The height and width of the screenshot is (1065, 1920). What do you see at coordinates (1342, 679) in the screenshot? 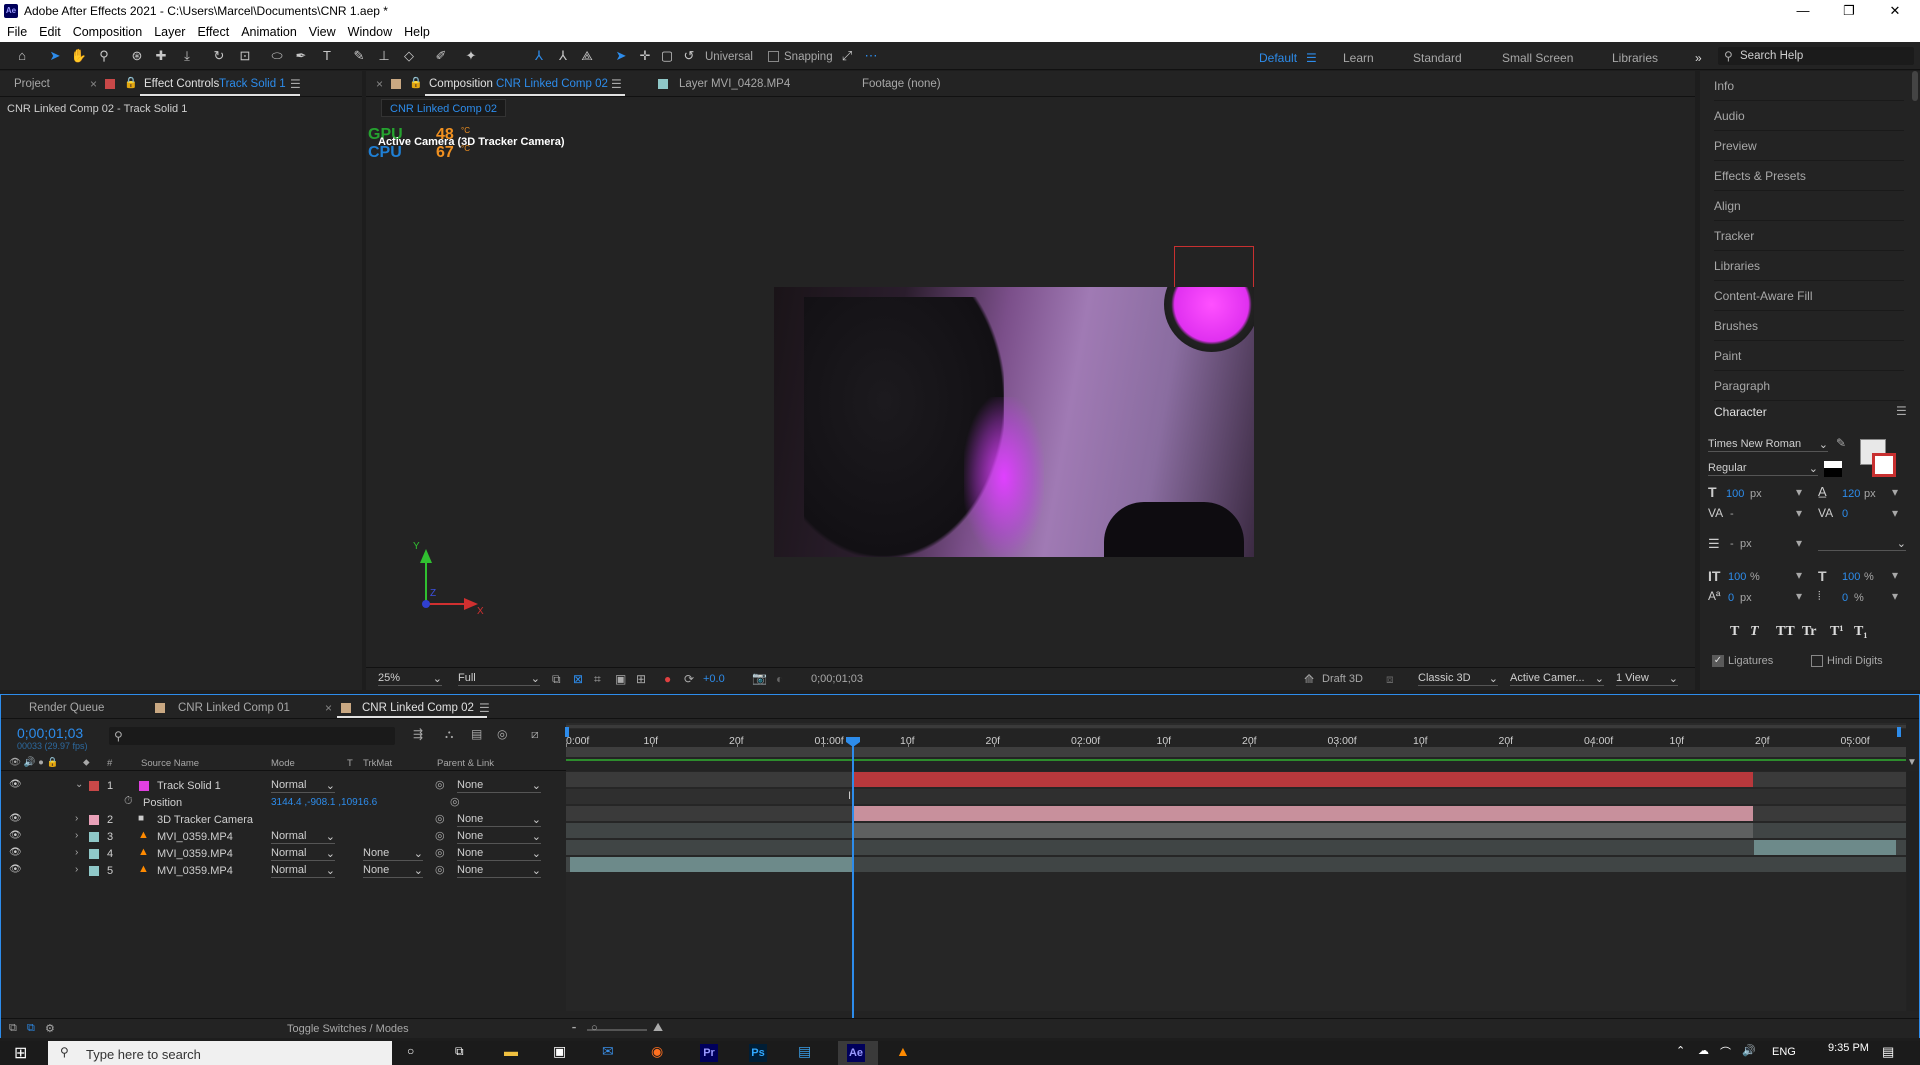
I see `draft-3d-label: Draft 3D` at bounding box center [1342, 679].